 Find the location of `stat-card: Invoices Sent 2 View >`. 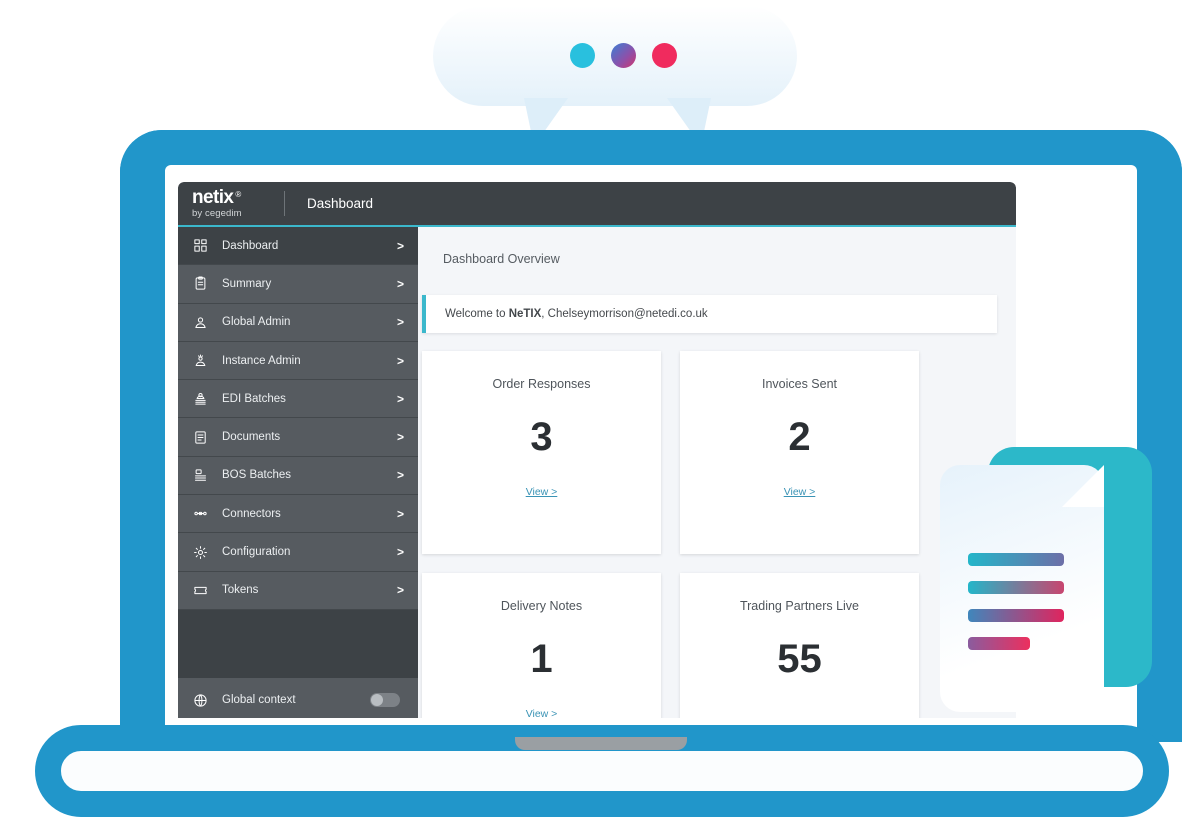

stat-card: Invoices Sent 2 View > is located at coordinates (799, 452).